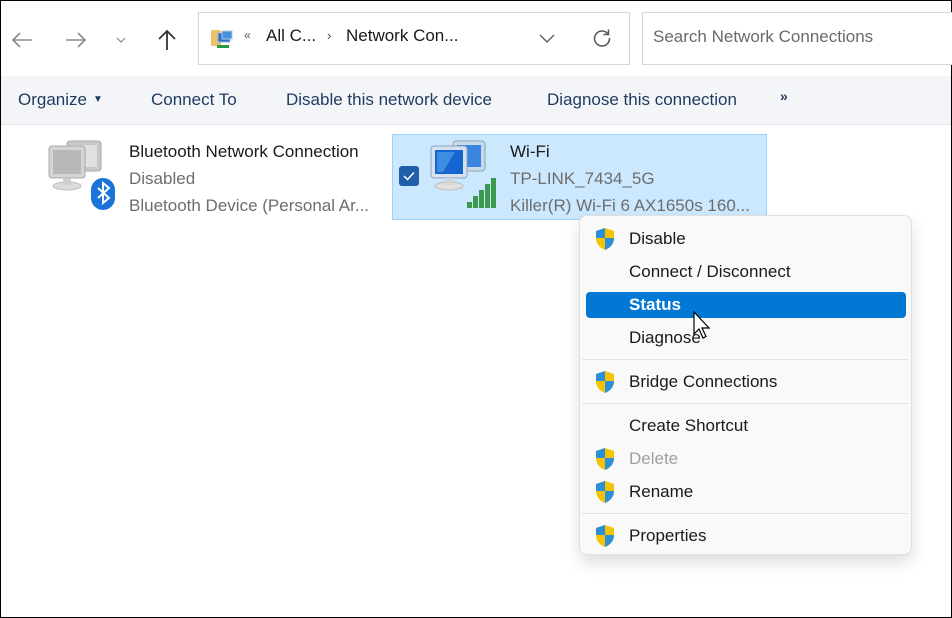  I want to click on organize-button: Organize ▼, so click(60, 100).